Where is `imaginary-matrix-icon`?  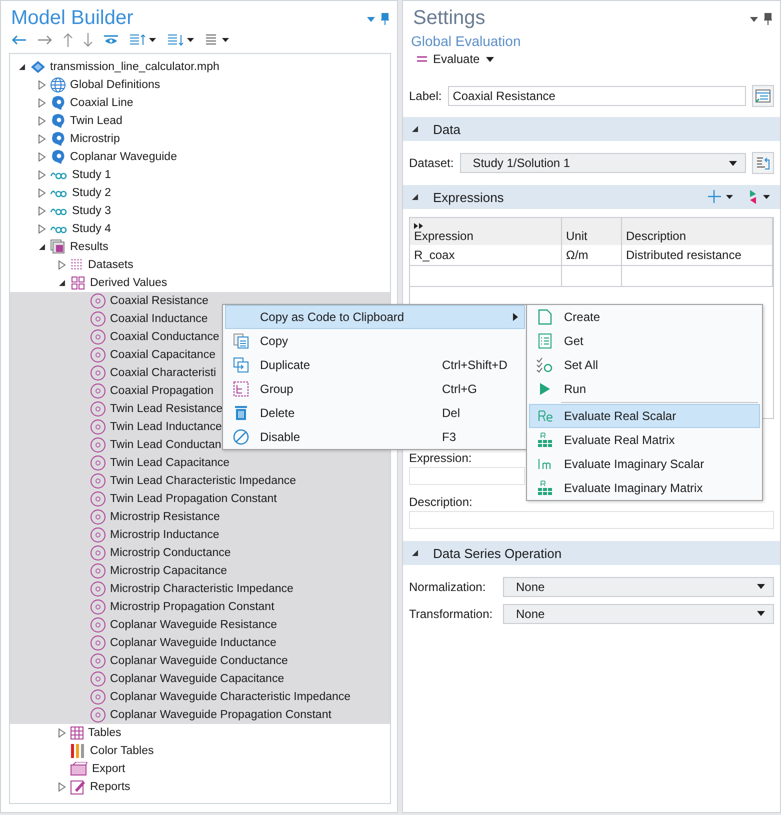 imaginary-matrix-icon is located at coordinates (545, 488).